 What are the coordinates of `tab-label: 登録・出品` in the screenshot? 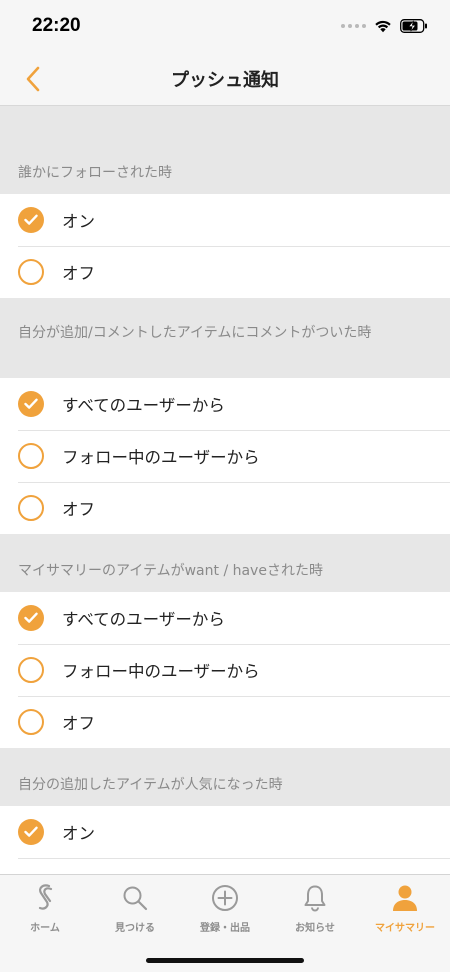 It's located at (225, 928).